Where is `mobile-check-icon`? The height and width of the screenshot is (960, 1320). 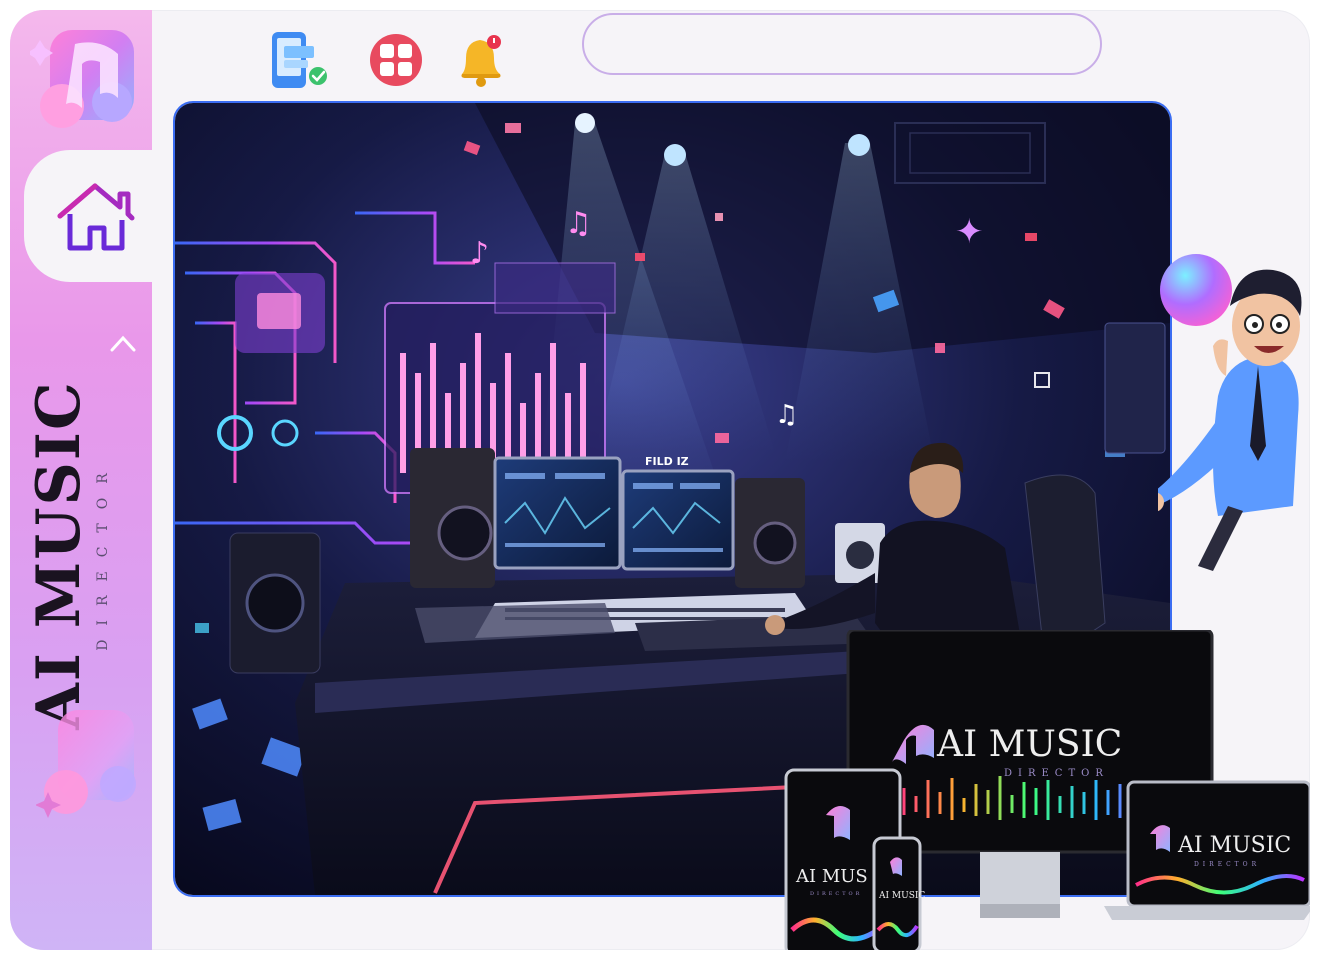
mobile-check-icon is located at coordinates (299, 60).